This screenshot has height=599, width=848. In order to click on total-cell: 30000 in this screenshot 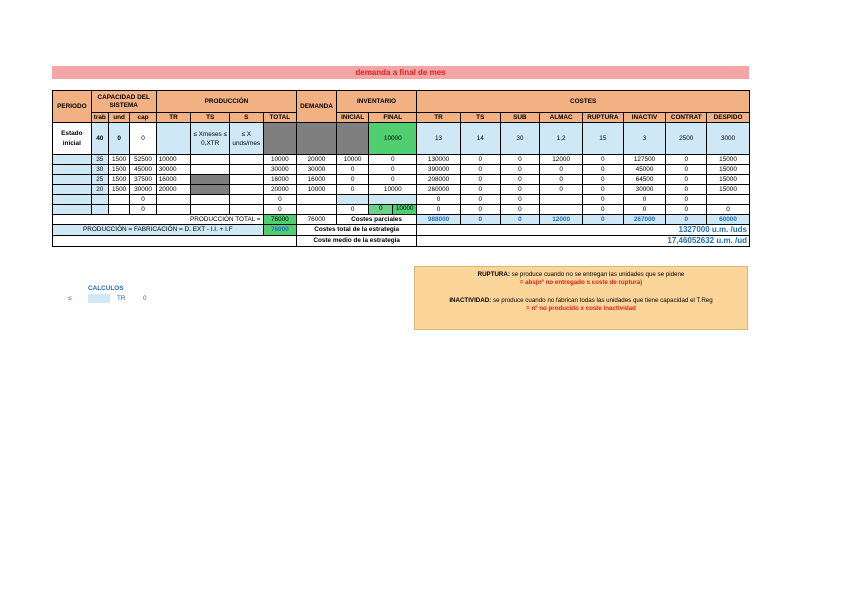, I will do `click(280, 169)`.